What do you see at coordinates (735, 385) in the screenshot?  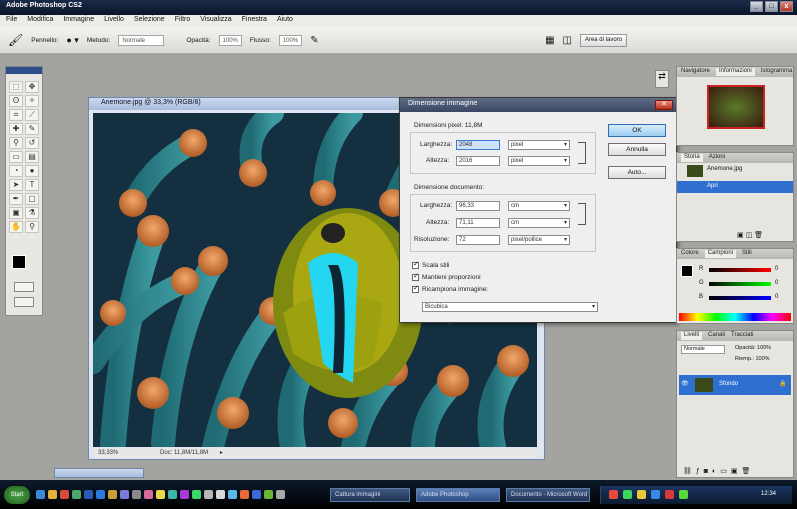 I see `layer-row: 👁 Sfondo 🔒` at bounding box center [735, 385].